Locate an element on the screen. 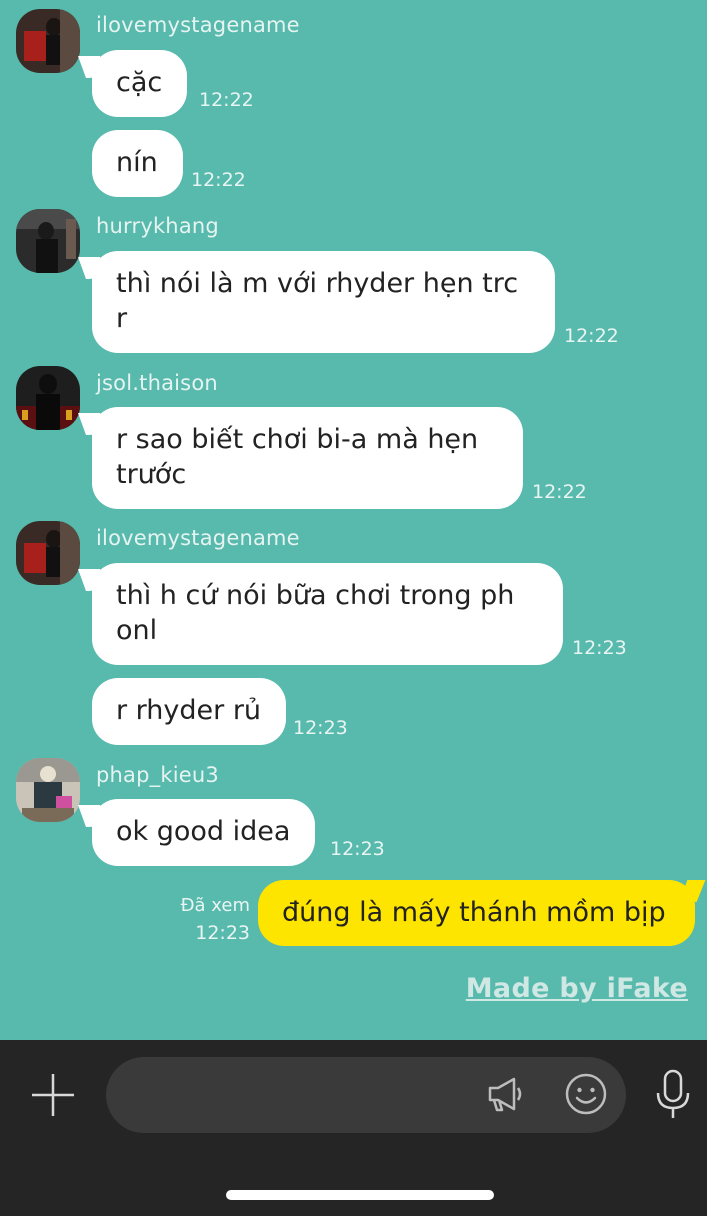 This screenshot has width=707, height=1216. sender-name: phap_kieu3 is located at coordinates (157, 775).